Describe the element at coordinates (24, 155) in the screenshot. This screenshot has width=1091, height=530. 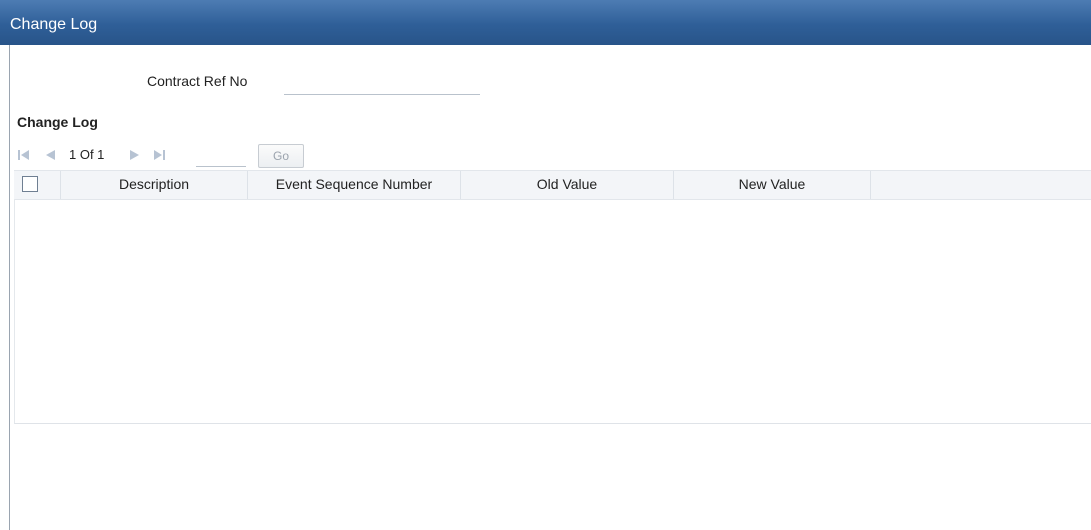
I see `first-page-icon` at that location.